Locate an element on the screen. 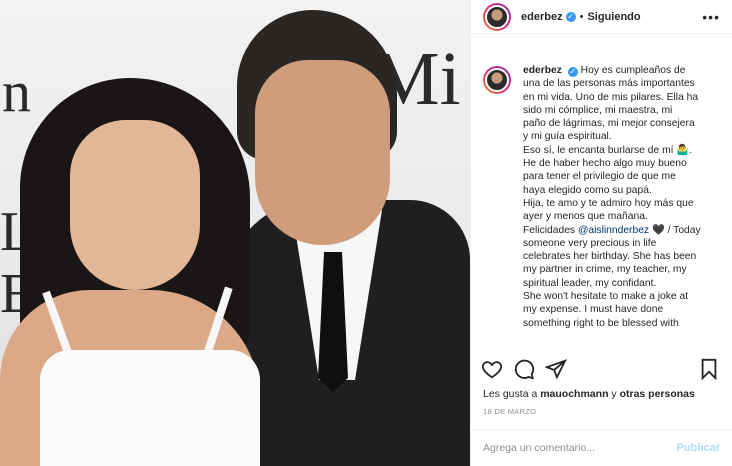  post-date: 18 DE MARZO is located at coordinates (509, 411).